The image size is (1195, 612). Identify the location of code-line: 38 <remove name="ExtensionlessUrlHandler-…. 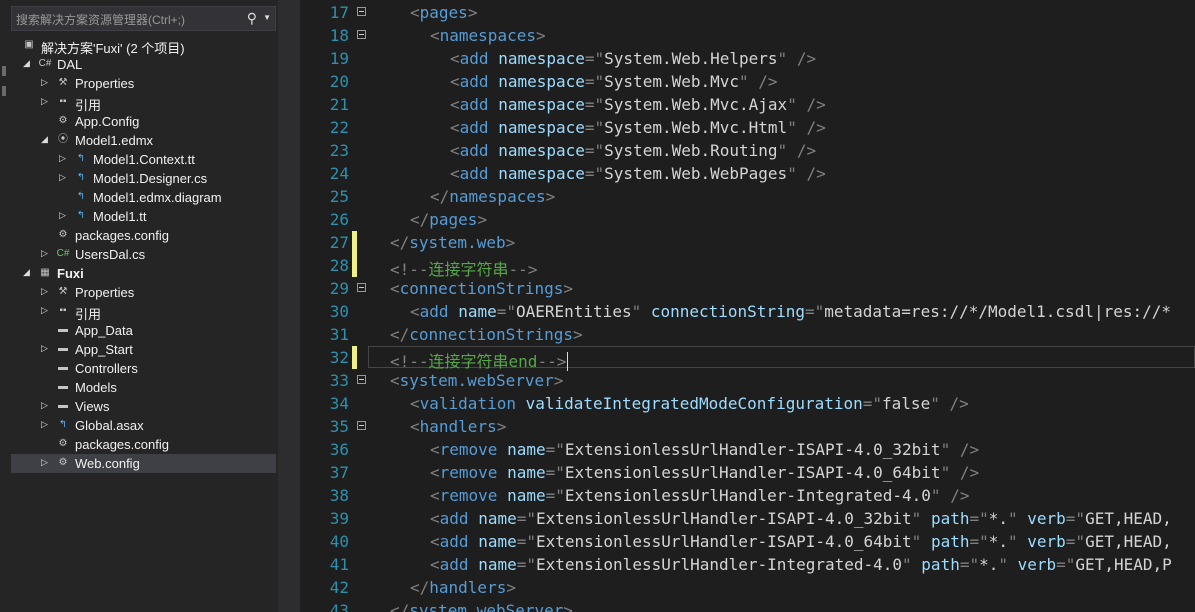
(747, 495).